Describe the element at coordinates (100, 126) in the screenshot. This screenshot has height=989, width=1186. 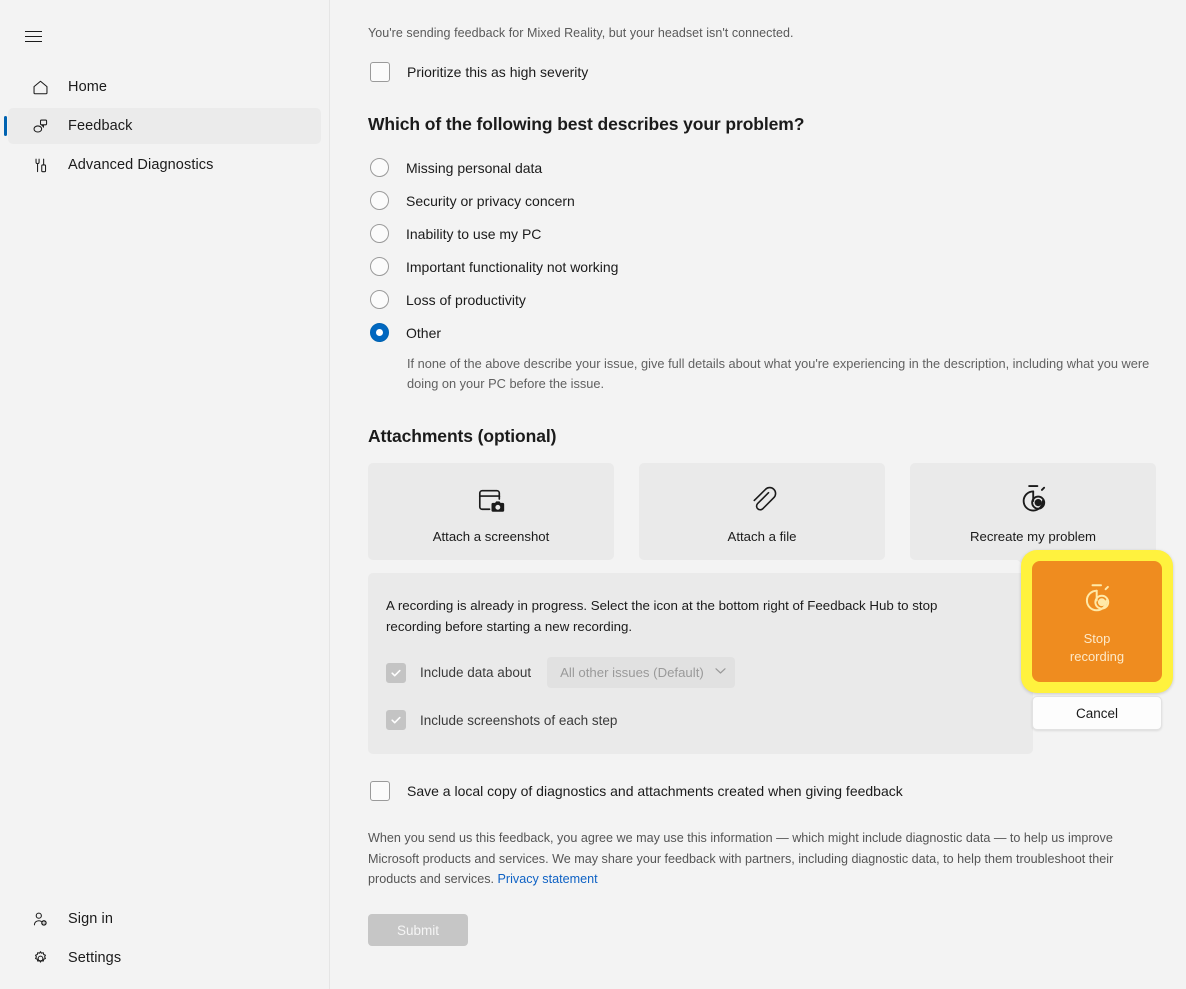
I see `sidebar-item-label: Feedback` at that location.